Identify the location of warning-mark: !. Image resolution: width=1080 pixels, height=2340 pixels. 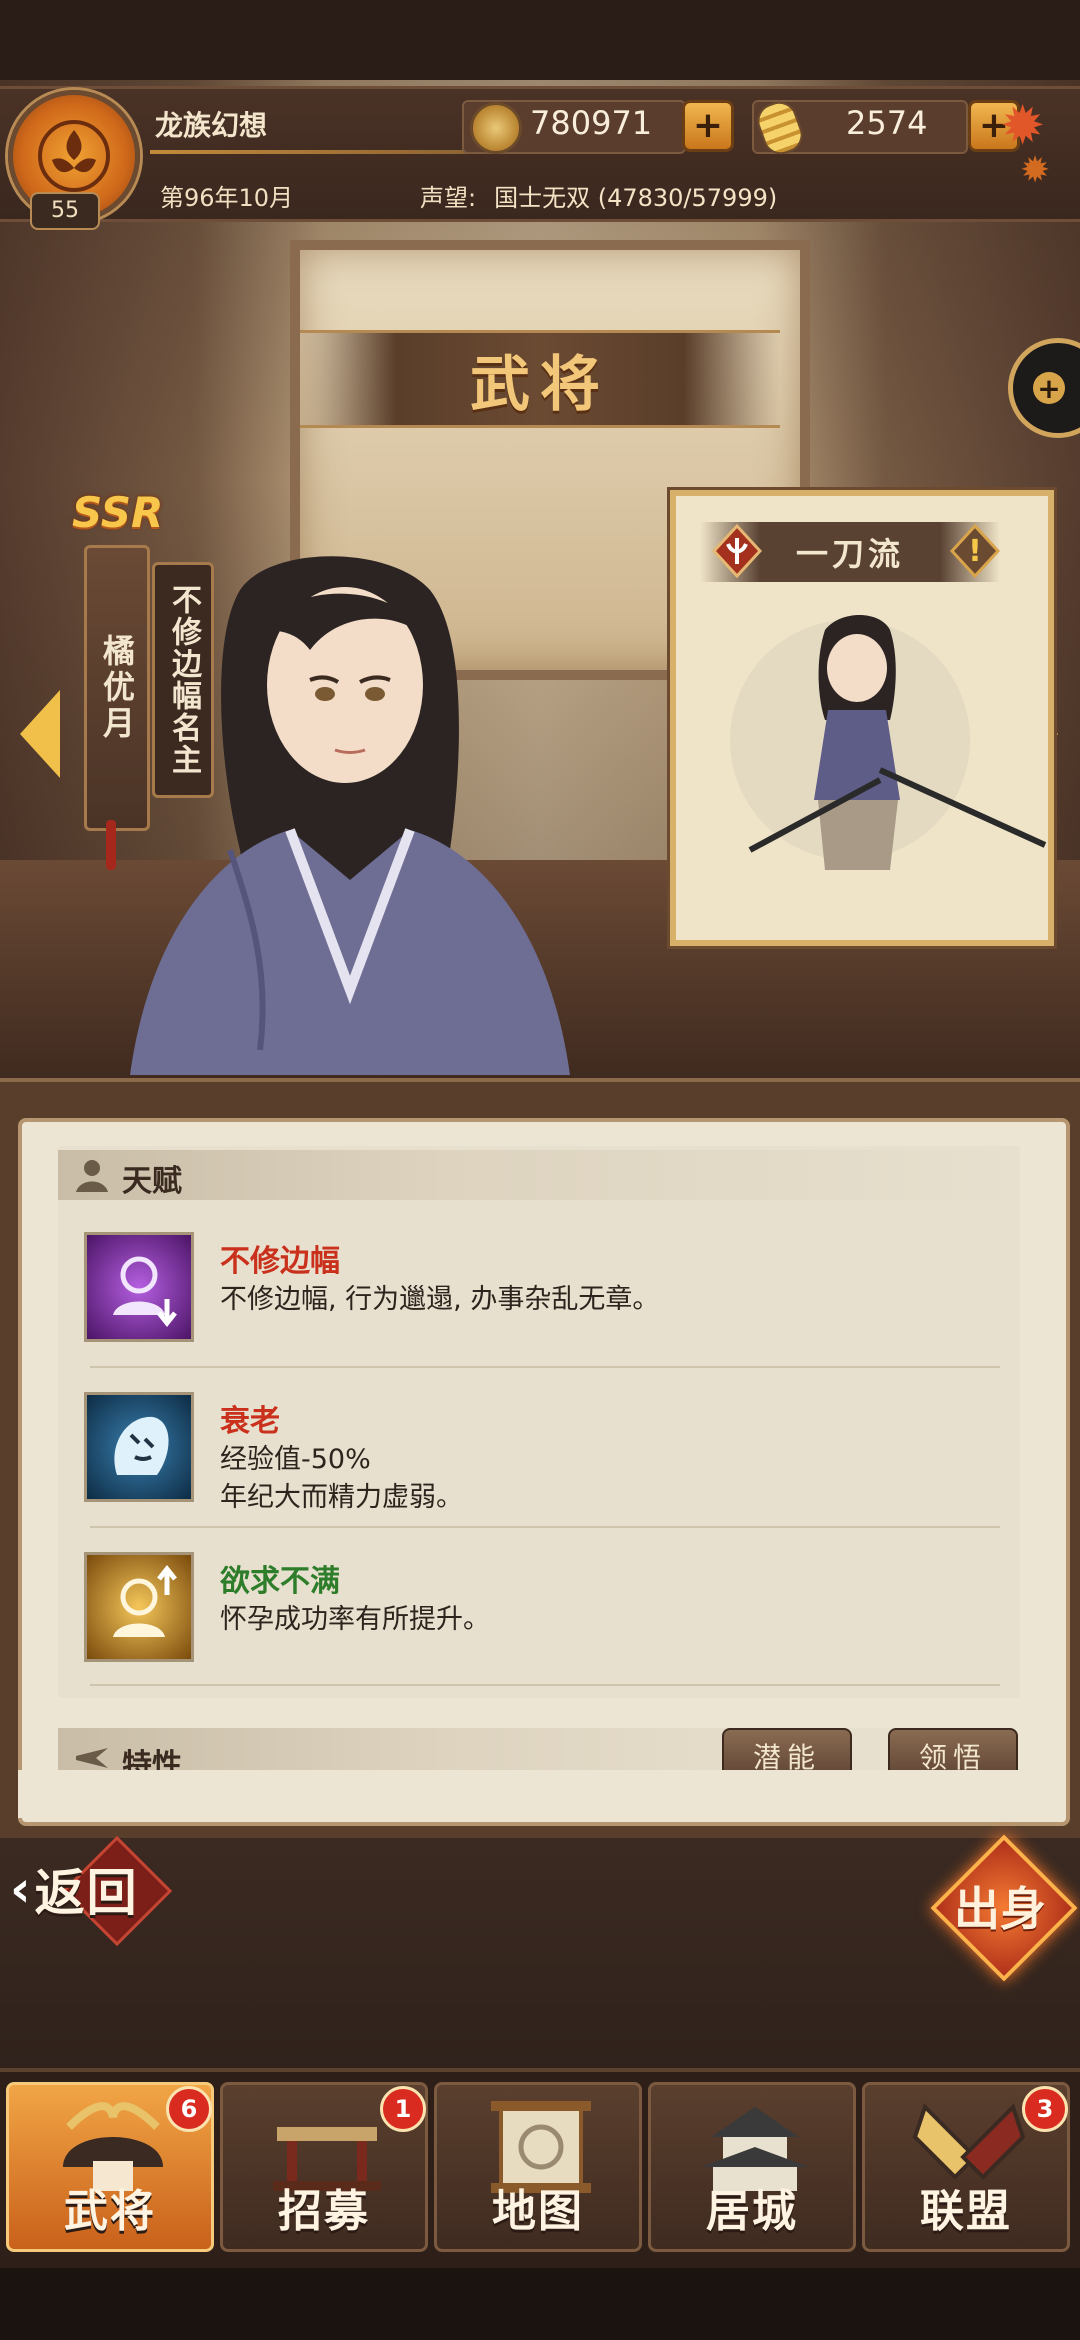
(975, 551).